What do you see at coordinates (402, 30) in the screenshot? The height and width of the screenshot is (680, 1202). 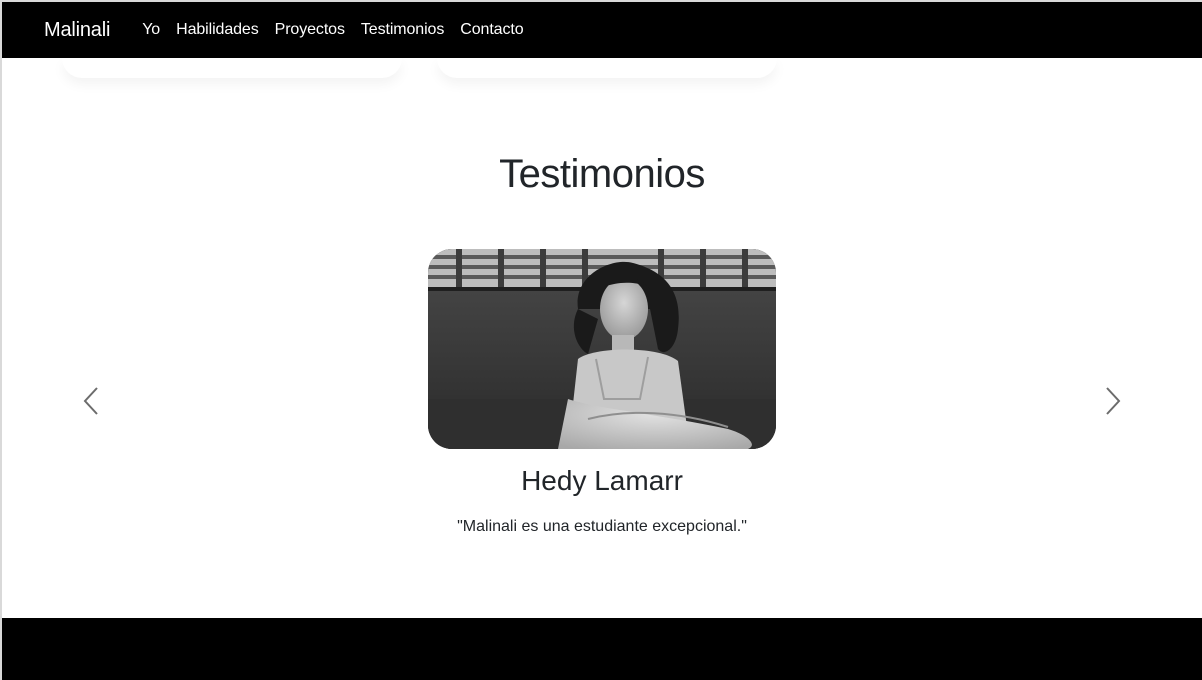 I see `nav-link-testimonios: Testimonios` at bounding box center [402, 30].